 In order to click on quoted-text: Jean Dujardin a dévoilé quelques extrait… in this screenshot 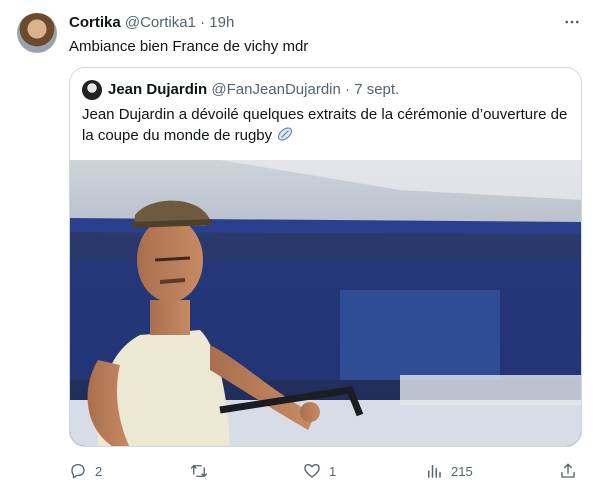, I will do `click(325, 125)`.